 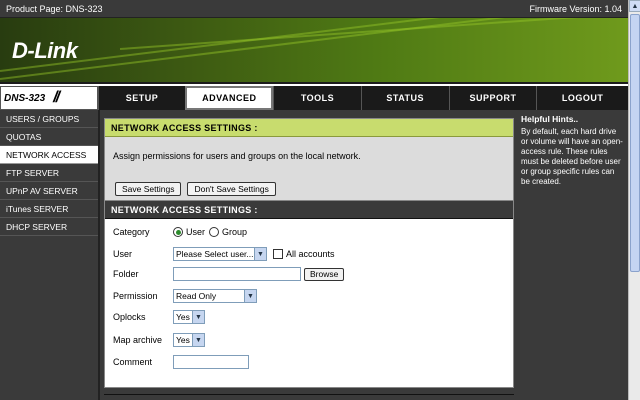 What do you see at coordinates (404, 98) in the screenshot?
I see `tab-status: STATUS` at bounding box center [404, 98].